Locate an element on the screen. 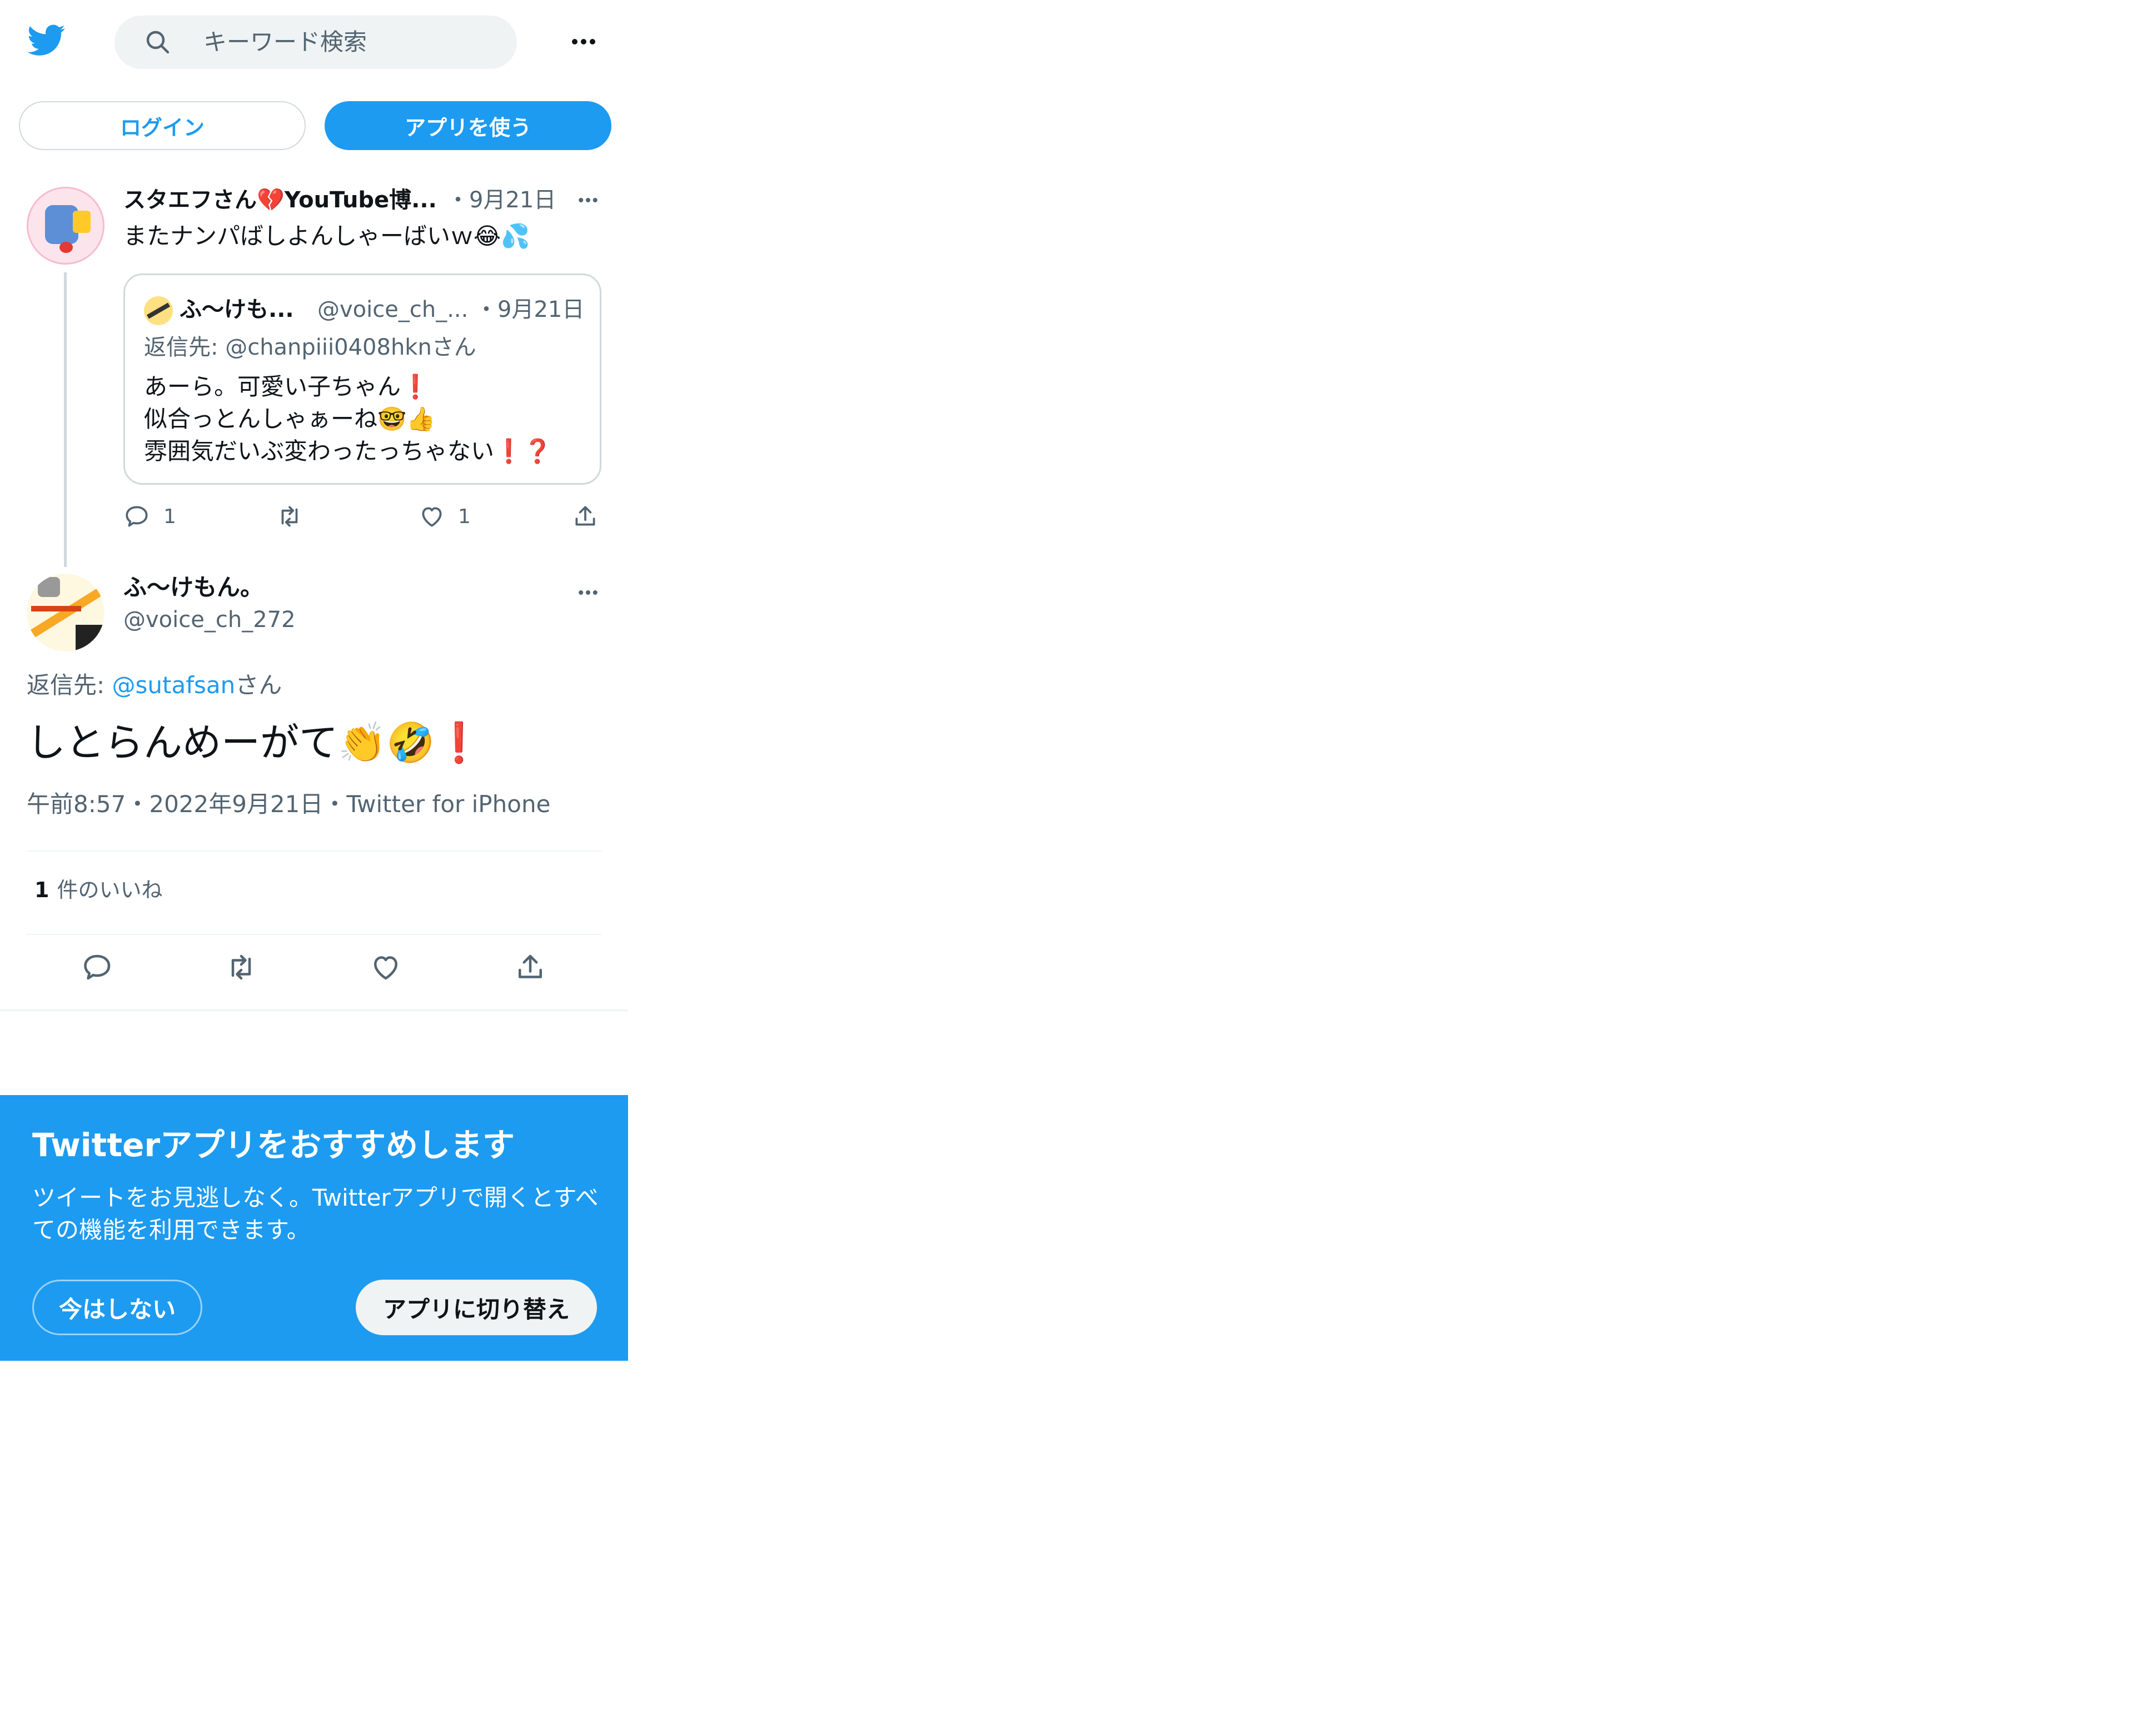  not-now-button: 今はしない is located at coordinates (117, 1307).